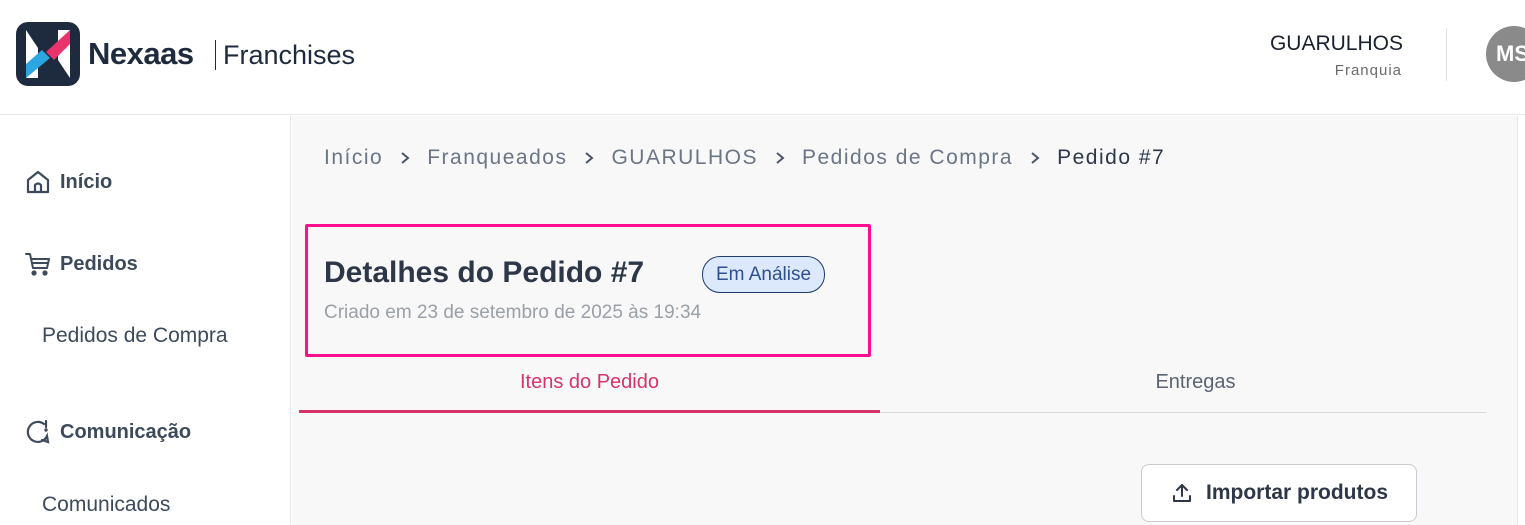  Describe the element at coordinates (141, 53) in the screenshot. I see `brand-name: Nexaas` at that location.